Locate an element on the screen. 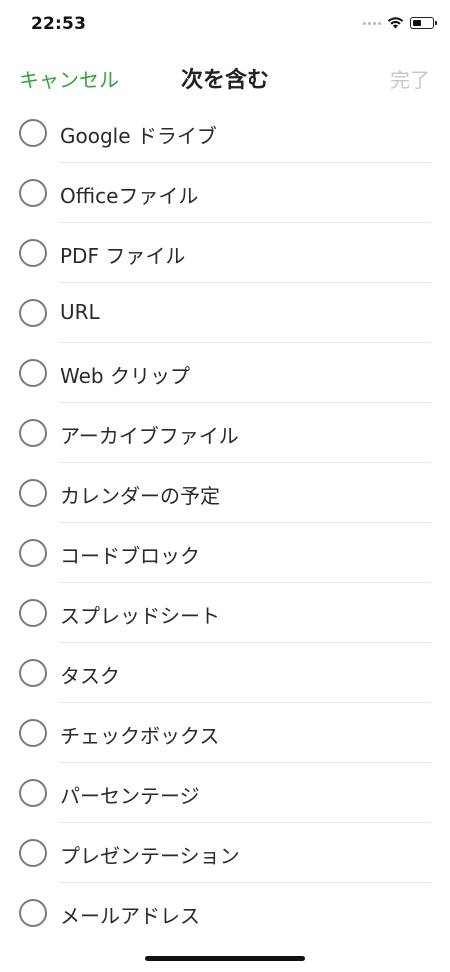 This screenshot has width=450, height=972. option-label: アーカイブファイル is located at coordinates (149, 436).